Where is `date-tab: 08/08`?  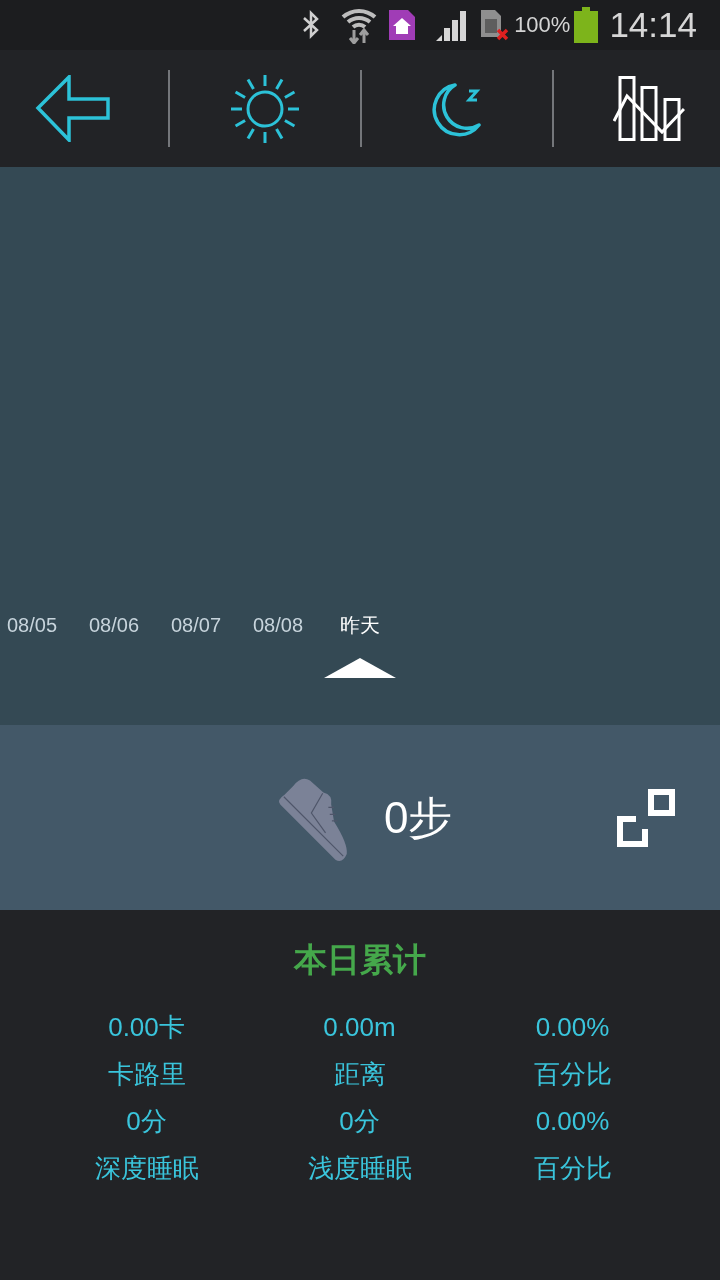 date-tab: 08/08 is located at coordinates (278, 625).